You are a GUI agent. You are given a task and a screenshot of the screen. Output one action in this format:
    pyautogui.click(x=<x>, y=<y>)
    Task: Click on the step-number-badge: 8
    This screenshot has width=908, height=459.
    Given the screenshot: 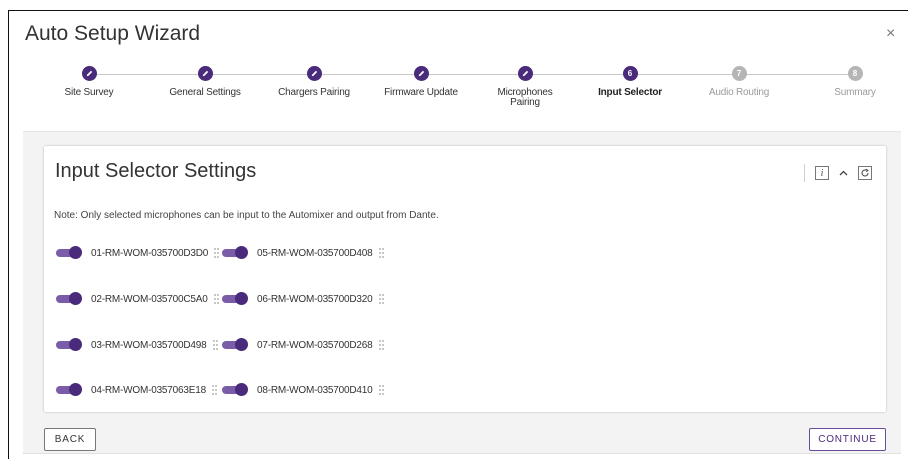 What is the action you would take?
    pyautogui.click(x=855, y=73)
    